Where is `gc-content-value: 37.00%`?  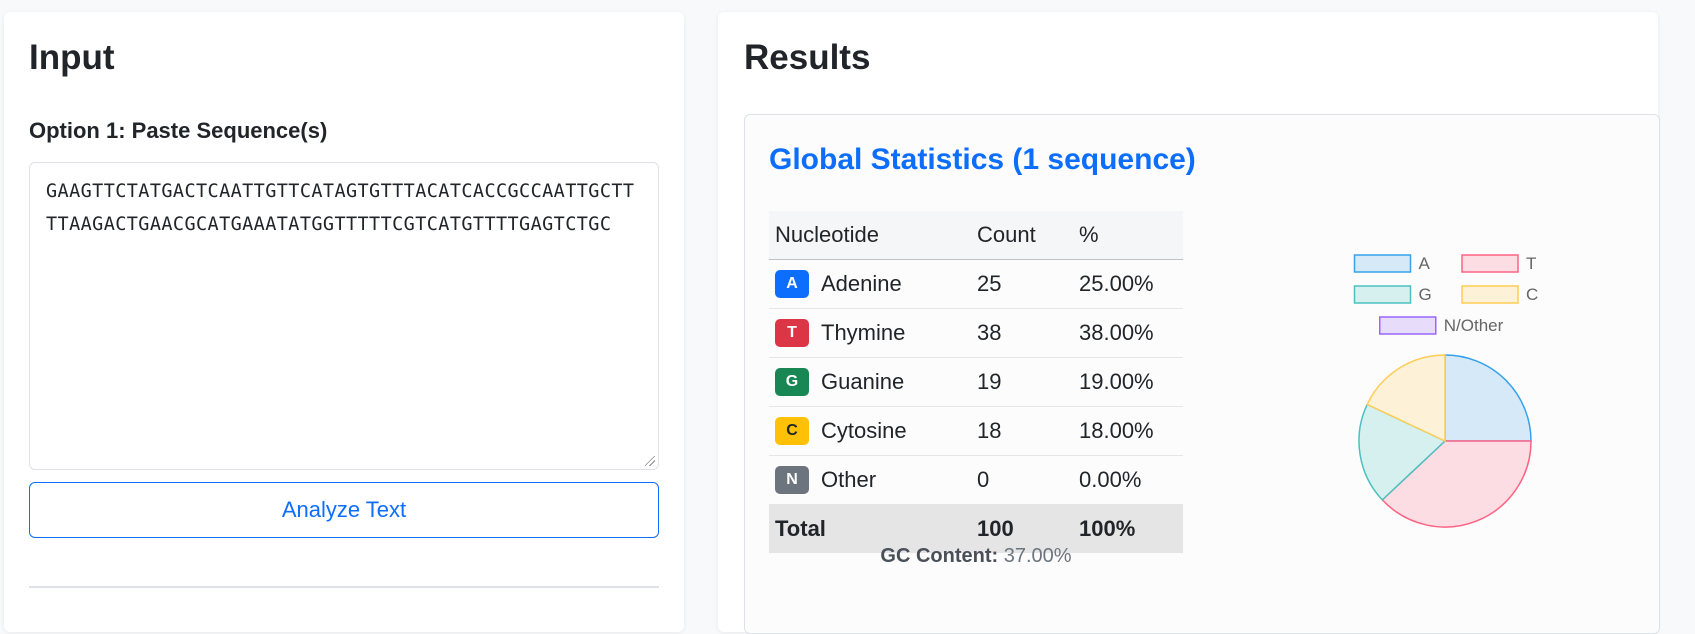 gc-content-value: 37.00% is located at coordinates (1037, 556).